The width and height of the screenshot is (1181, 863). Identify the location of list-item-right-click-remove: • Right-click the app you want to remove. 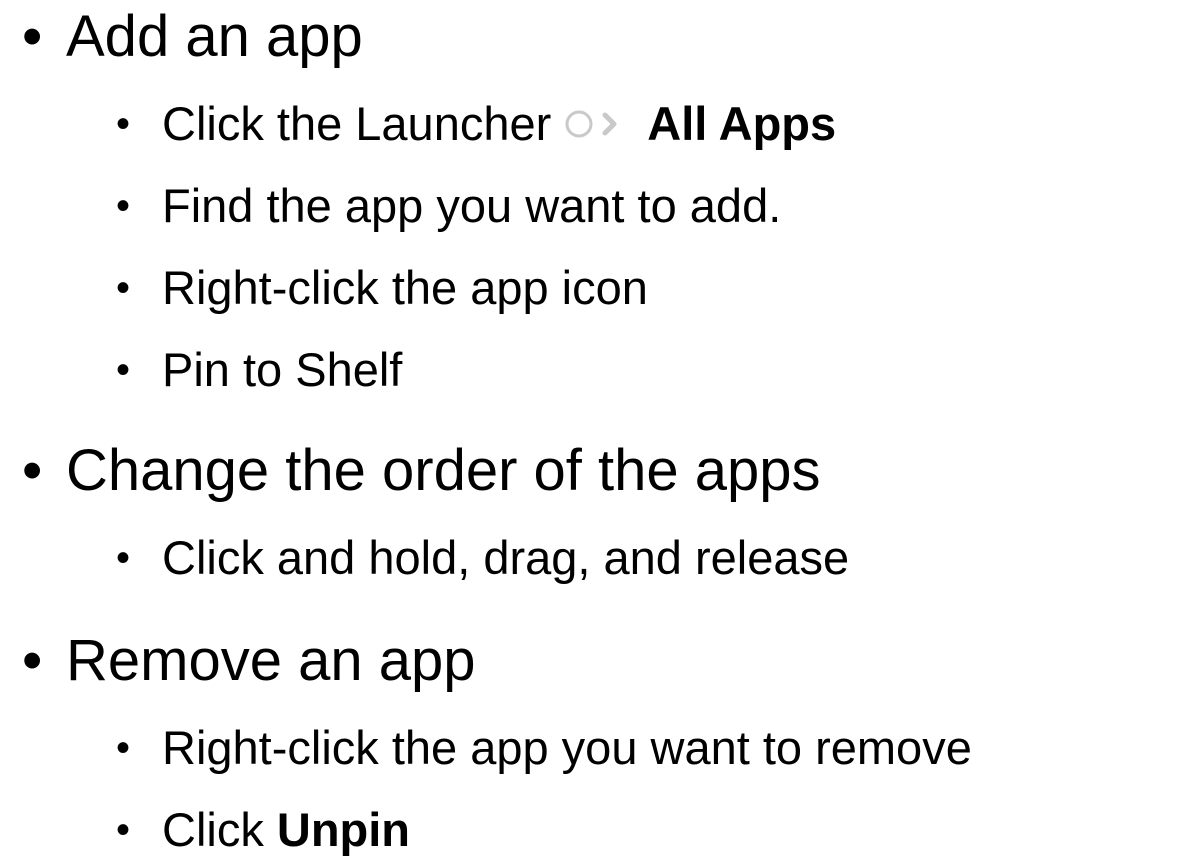
(544, 747).